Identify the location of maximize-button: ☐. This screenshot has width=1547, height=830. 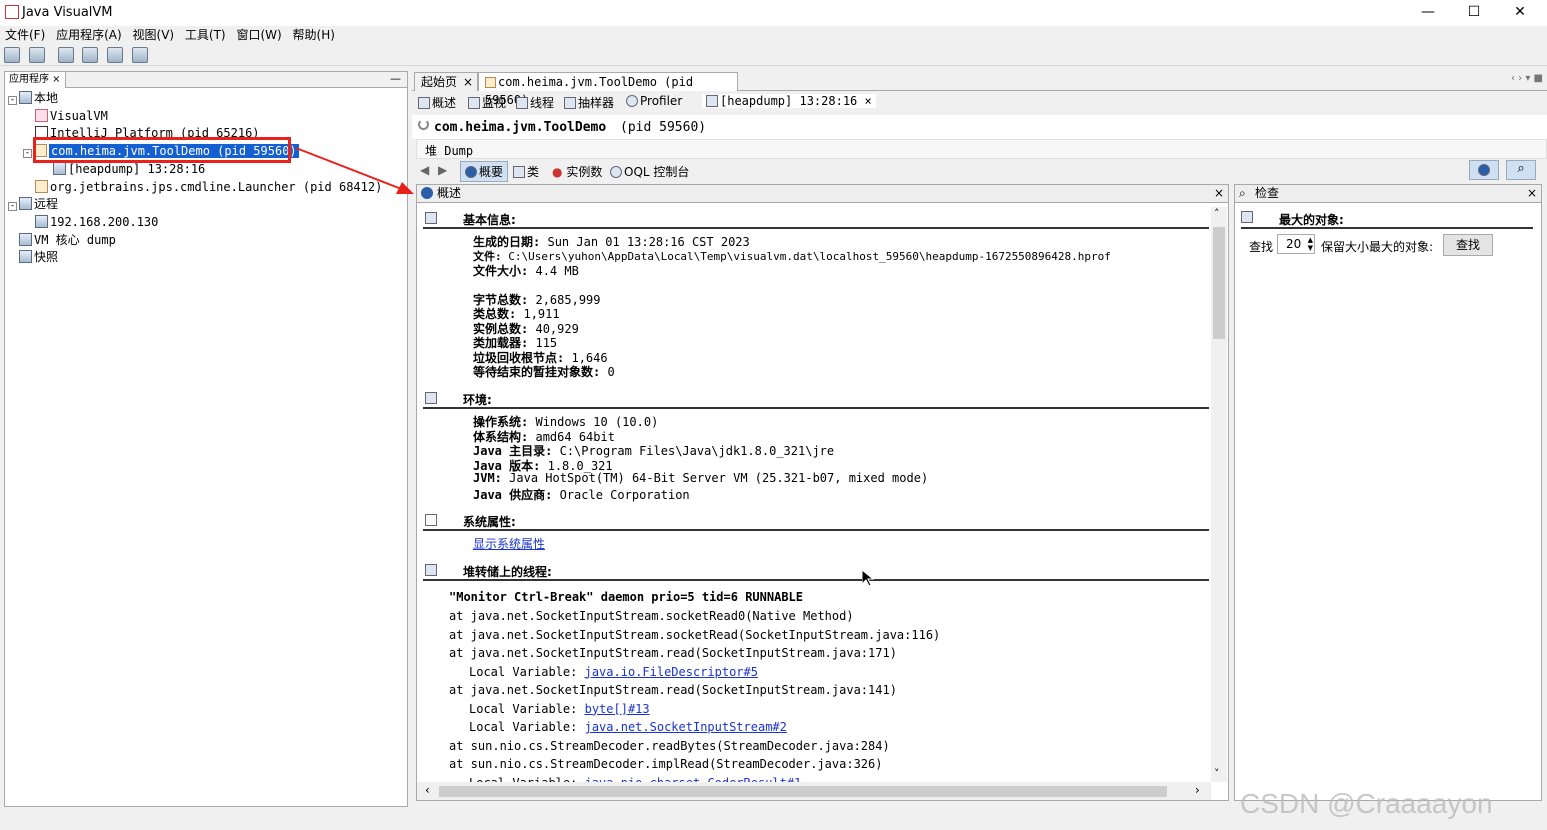
(1474, 13).